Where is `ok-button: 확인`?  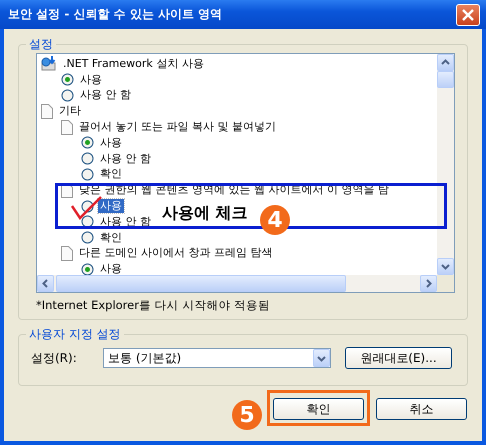 ok-button: 확인 is located at coordinates (318, 409).